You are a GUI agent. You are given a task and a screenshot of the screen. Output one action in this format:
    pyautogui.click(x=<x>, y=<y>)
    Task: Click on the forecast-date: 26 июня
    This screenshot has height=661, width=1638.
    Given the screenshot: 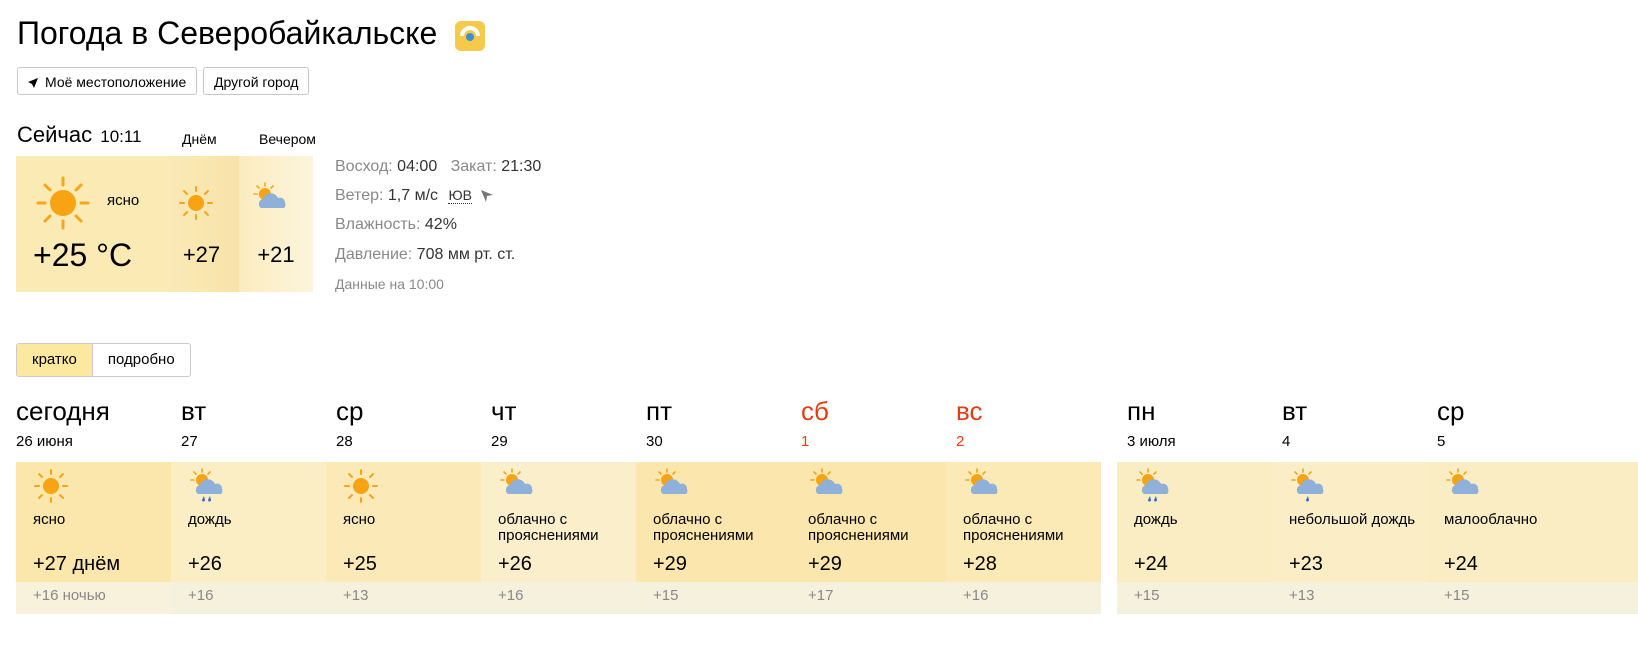 What is the action you would take?
    pyautogui.click(x=44, y=441)
    